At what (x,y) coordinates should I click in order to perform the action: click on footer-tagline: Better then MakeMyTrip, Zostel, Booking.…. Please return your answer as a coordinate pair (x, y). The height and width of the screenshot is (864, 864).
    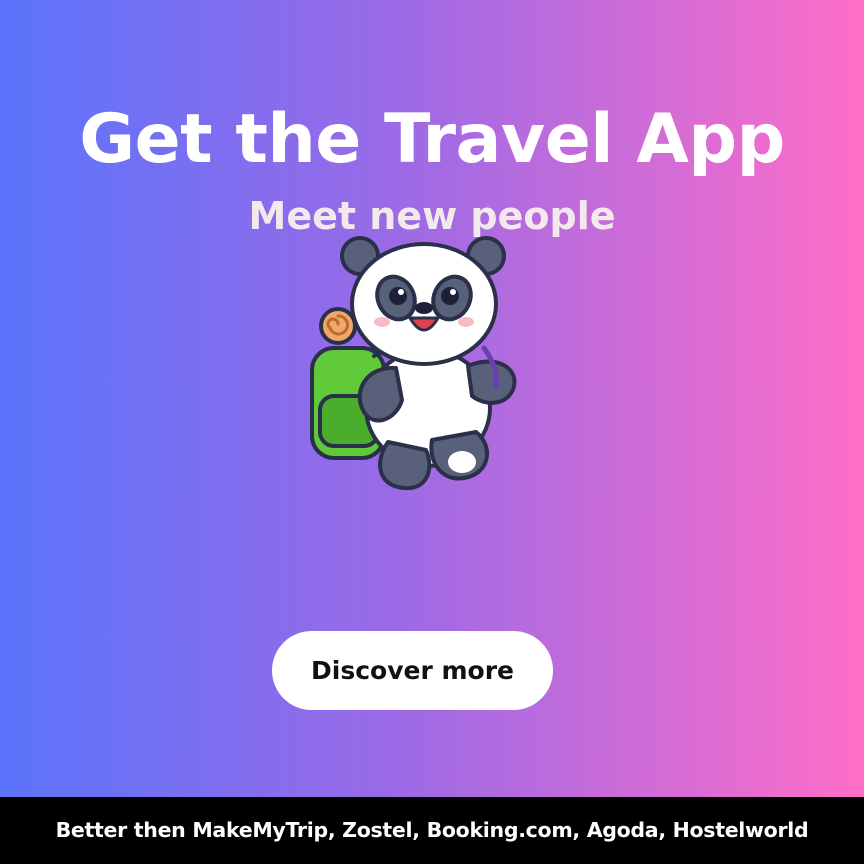
    Looking at the image, I should click on (432, 830).